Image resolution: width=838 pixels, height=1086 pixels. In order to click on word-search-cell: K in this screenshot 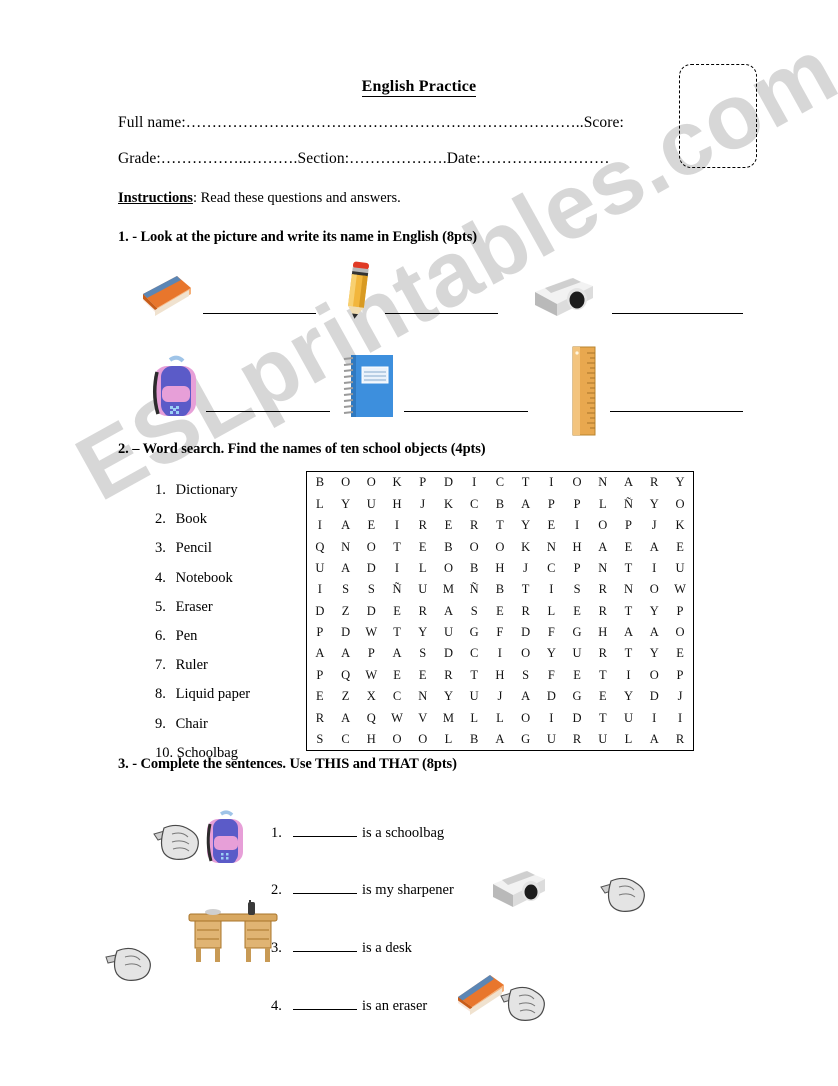, I will do `click(397, 482)`.